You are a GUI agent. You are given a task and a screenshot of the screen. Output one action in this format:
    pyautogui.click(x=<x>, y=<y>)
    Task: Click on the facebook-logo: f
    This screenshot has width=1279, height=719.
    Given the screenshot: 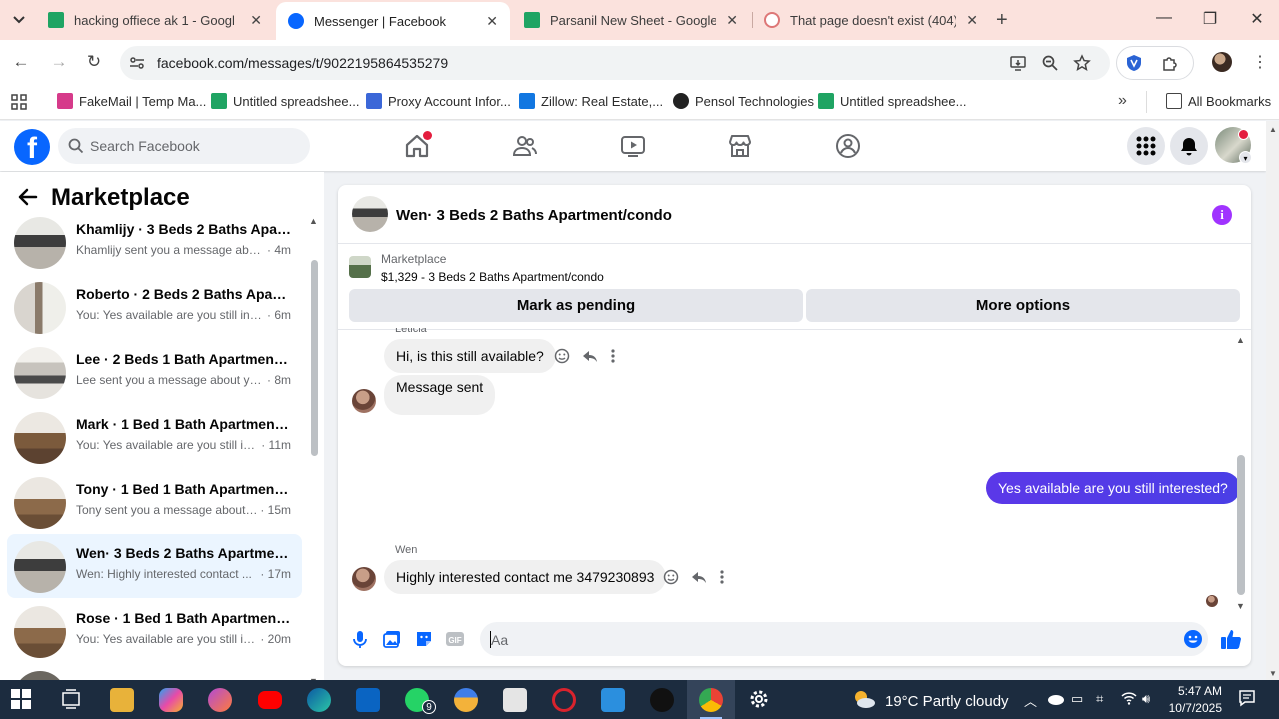 What is the action you would take?
    pyautogui.click(x=32, y=147)
    